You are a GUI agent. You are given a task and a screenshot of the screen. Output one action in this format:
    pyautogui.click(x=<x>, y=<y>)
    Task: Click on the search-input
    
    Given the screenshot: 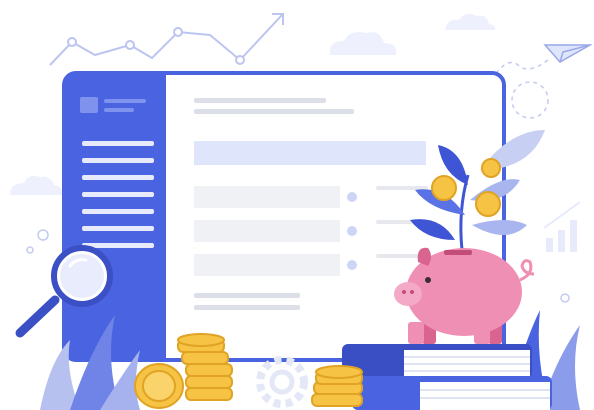 What is the action you would take?
    pyautogui.click(x=310, y=153)
    